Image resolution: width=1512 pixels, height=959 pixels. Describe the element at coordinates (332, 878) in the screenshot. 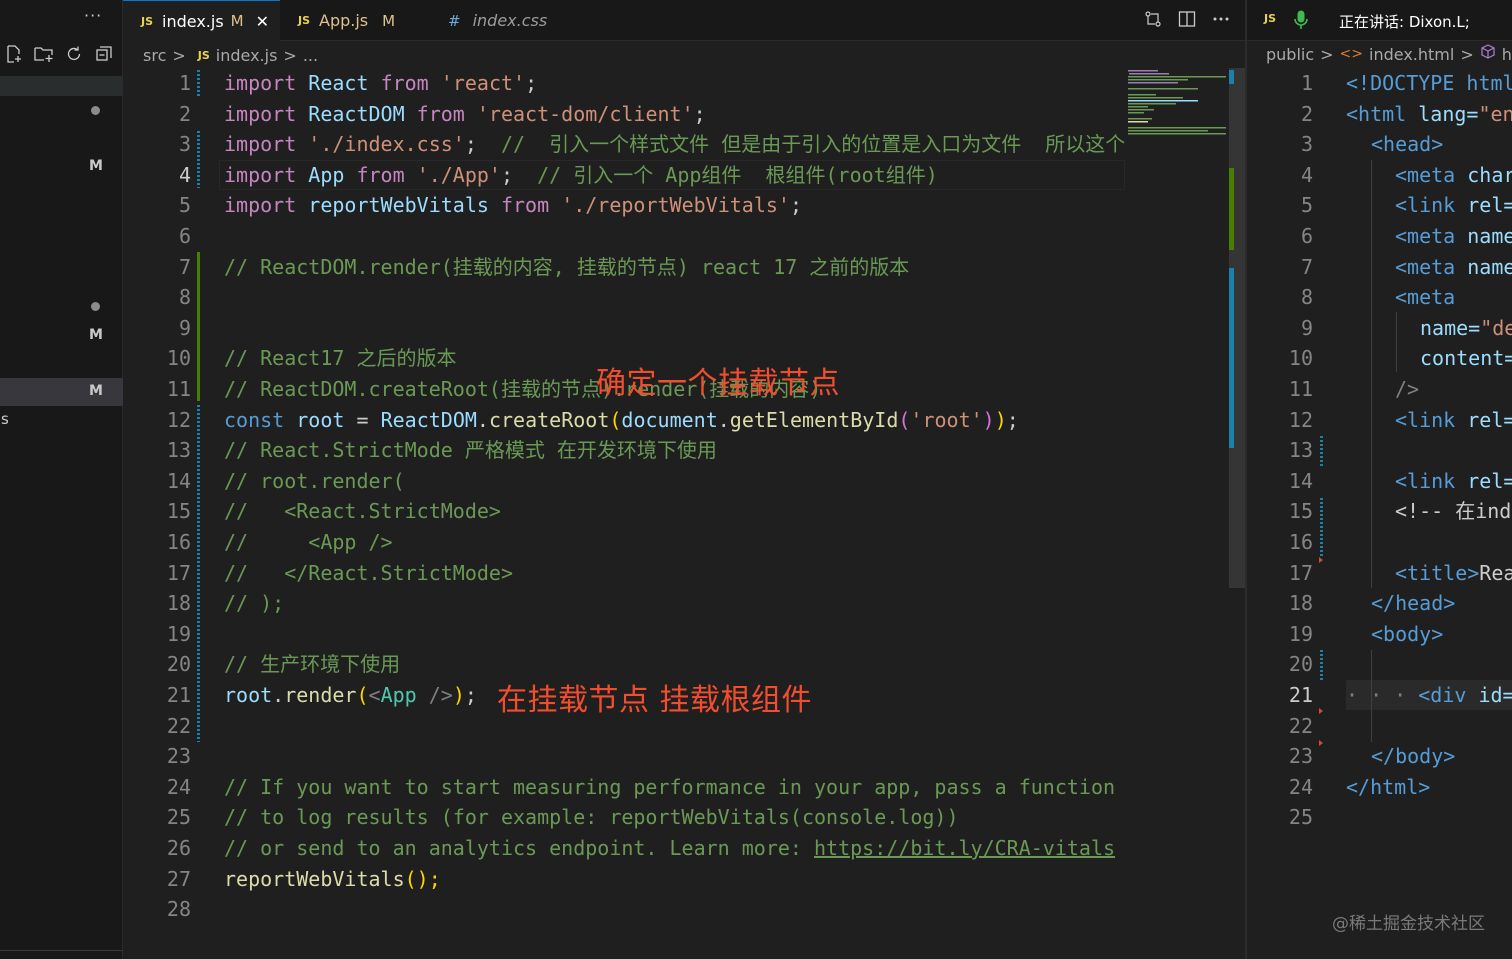

I see `code-line: reportWebVitals();` at that location.